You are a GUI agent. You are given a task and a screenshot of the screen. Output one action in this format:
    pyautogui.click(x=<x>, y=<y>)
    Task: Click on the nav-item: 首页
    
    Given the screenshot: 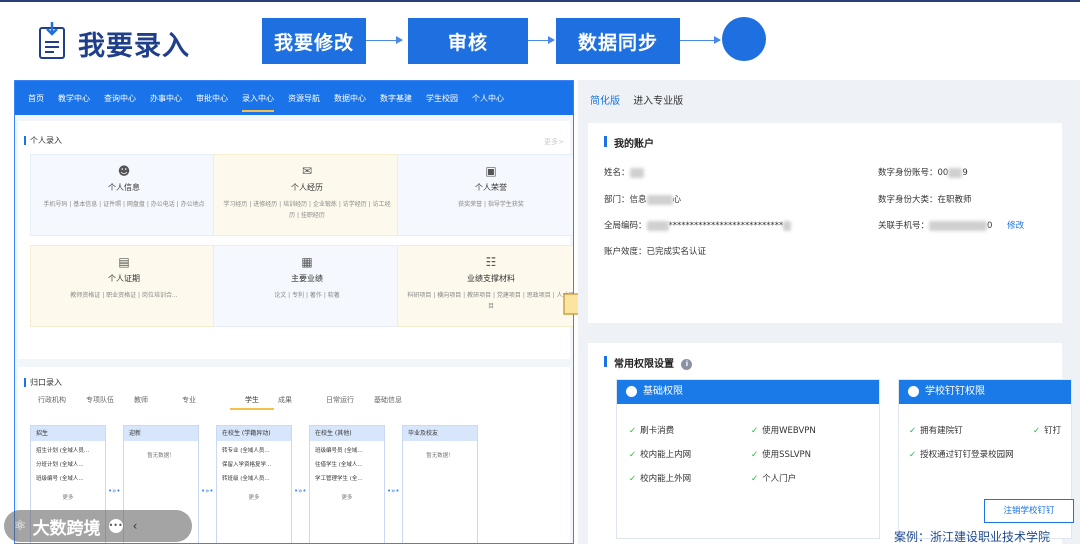 What is the action you would take?
    pyautogui.click(x=36, y=98)
    